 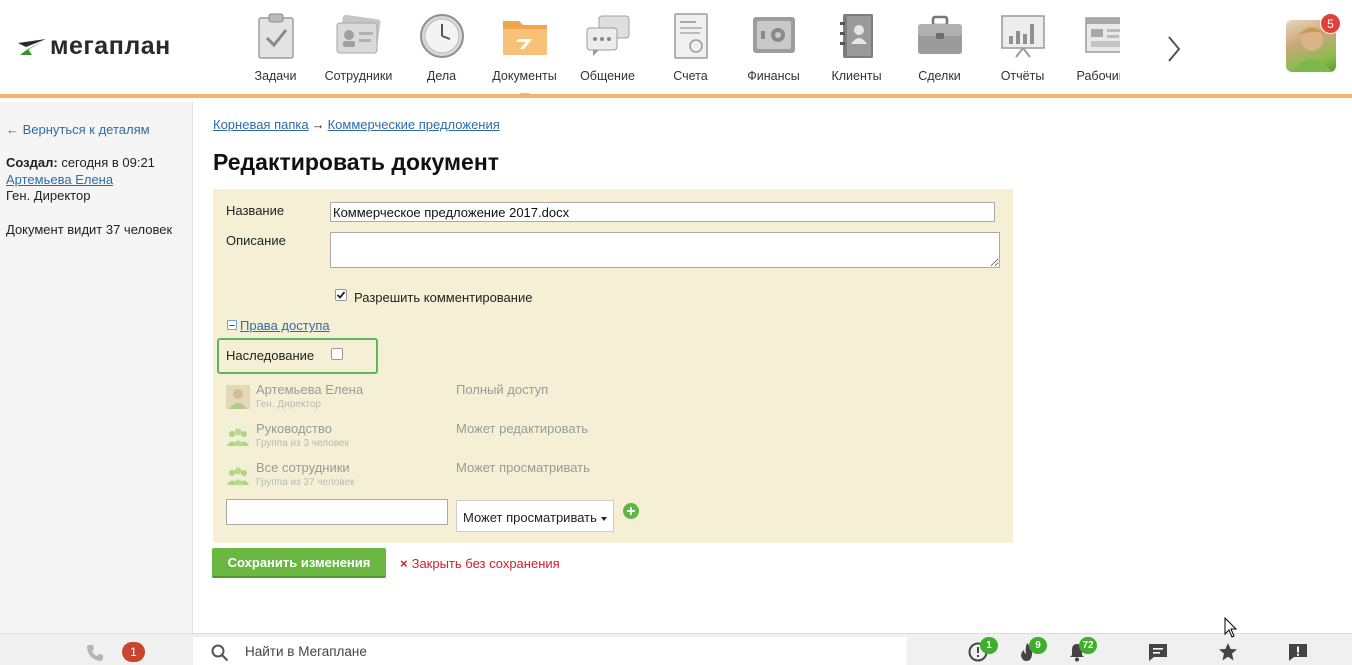 I want to click on close-label: Закрыть без сохранения, so click(x=485, y=563).